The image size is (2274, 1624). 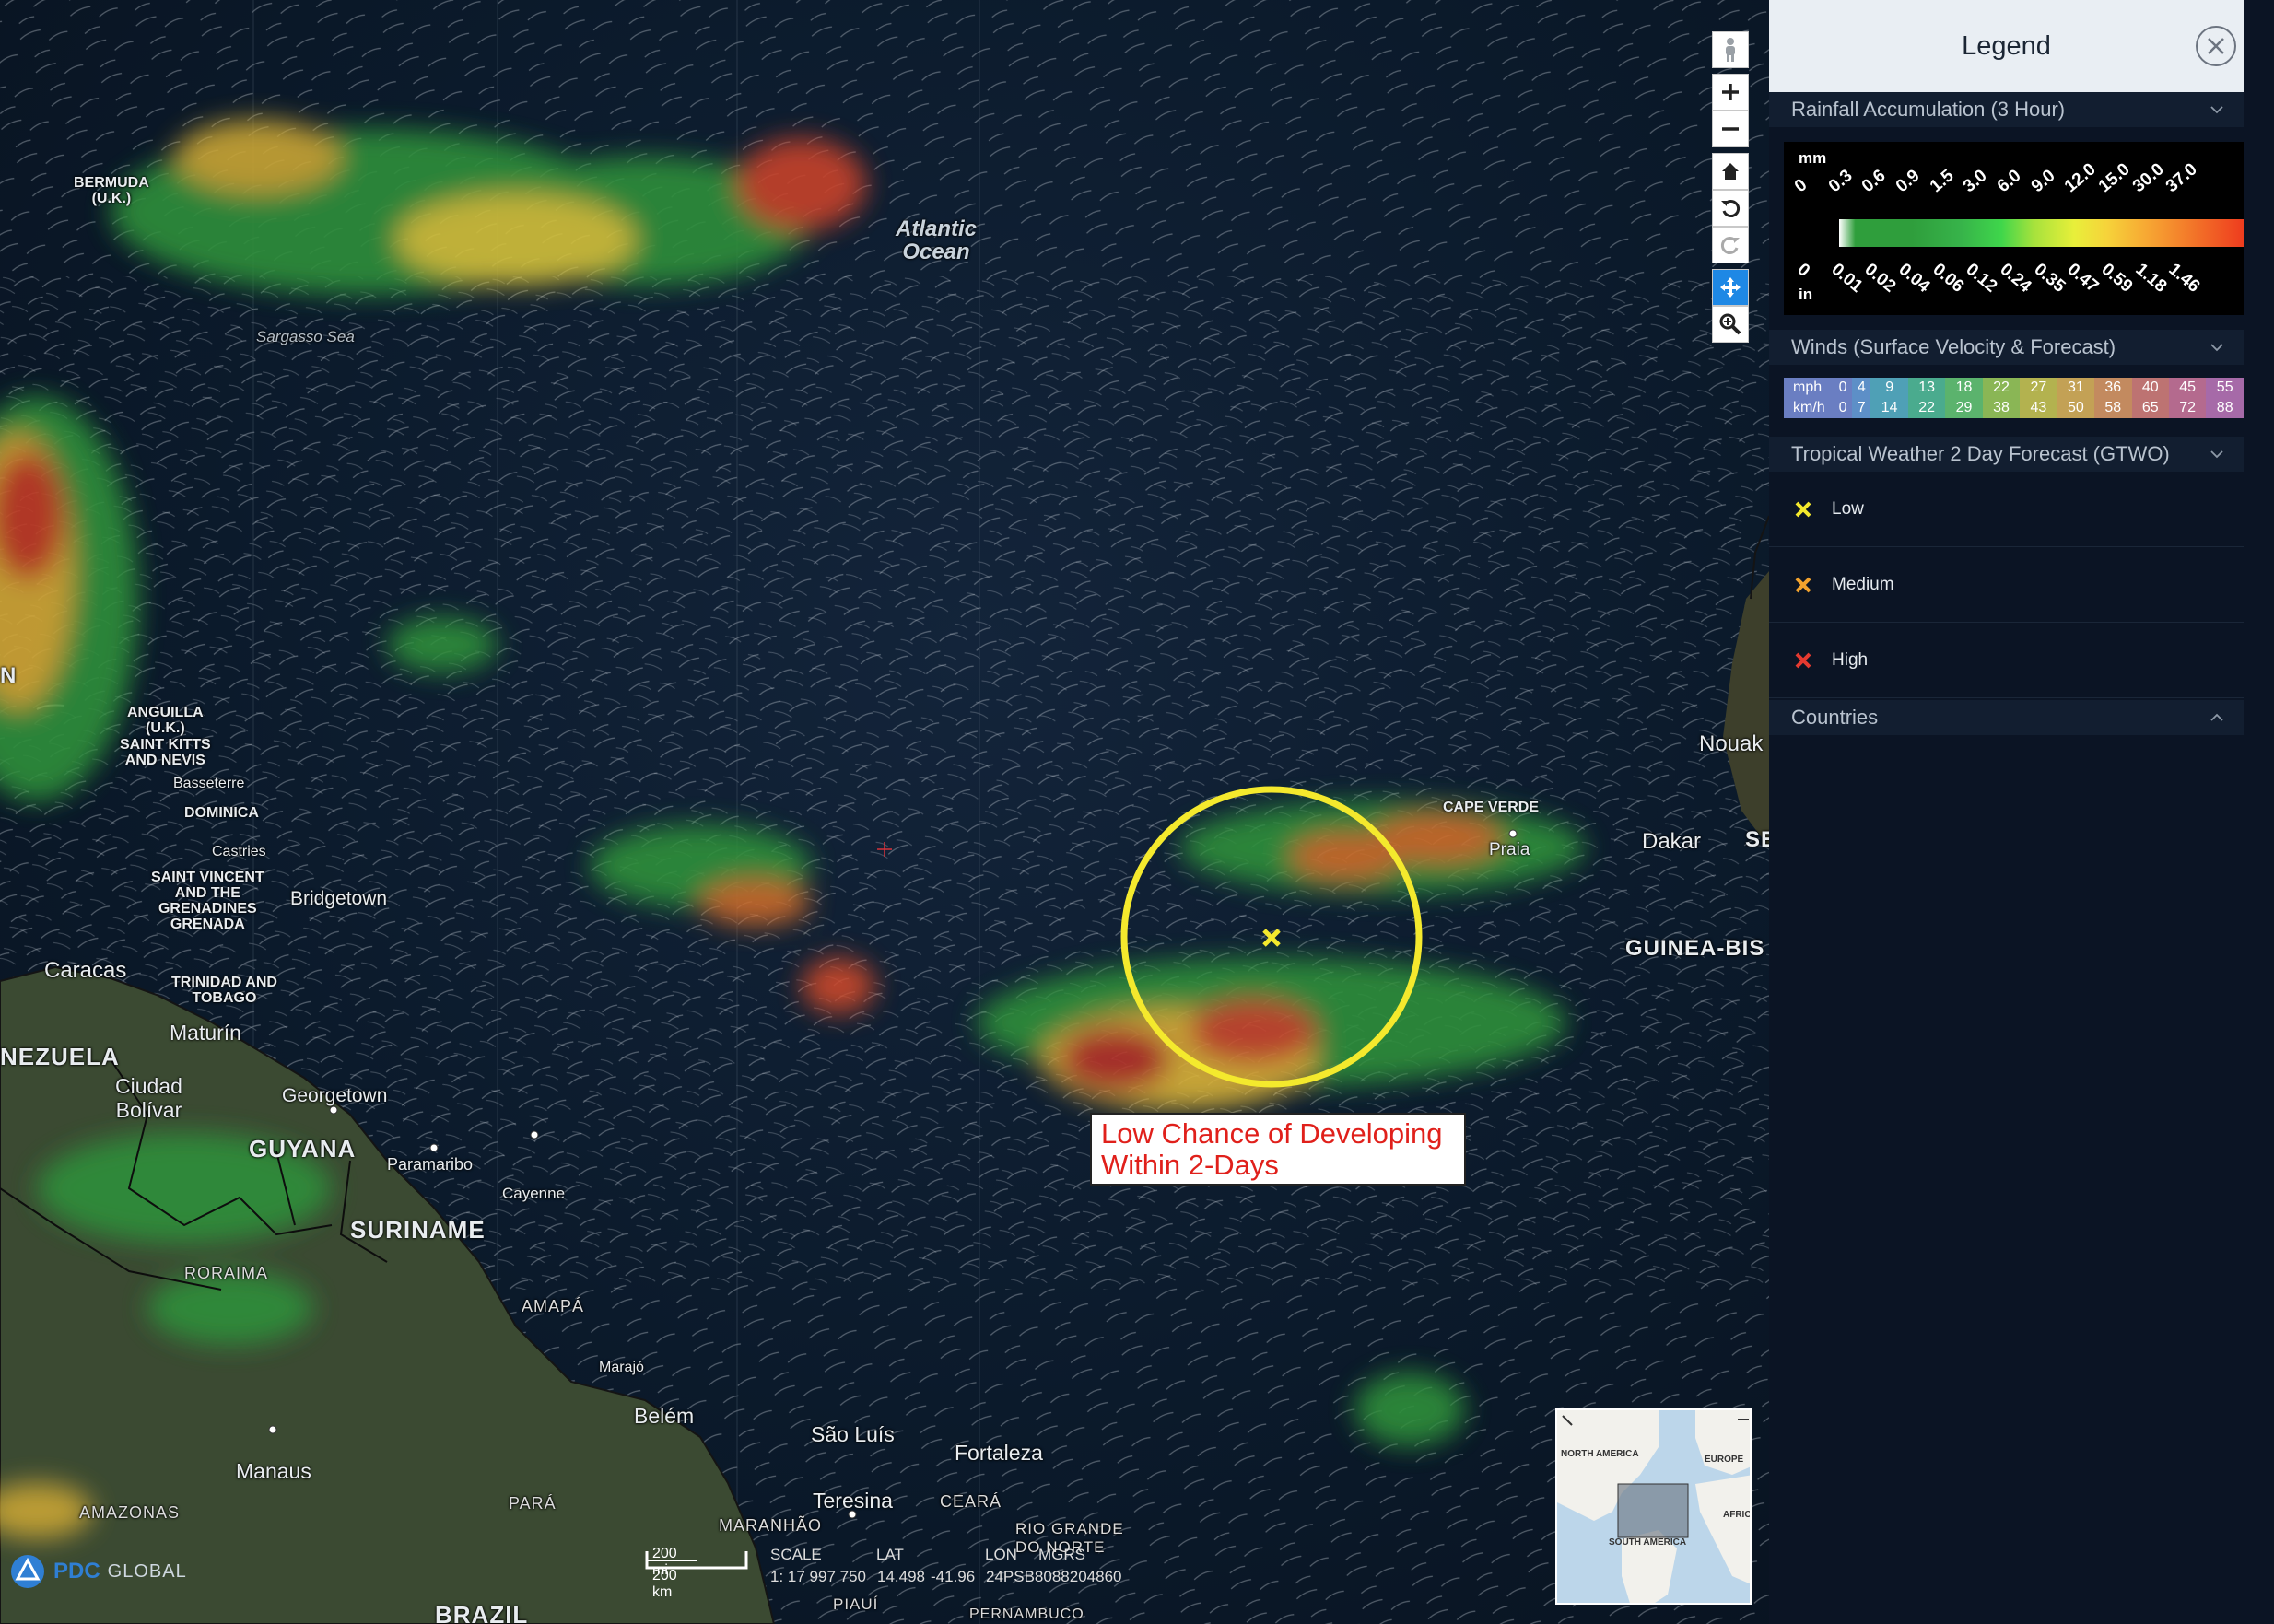 What do you see at coordinates (418, 1230) in the screenshot?
I see `map-label-suriname: SURINAME` at bounding box center [418, 1230].